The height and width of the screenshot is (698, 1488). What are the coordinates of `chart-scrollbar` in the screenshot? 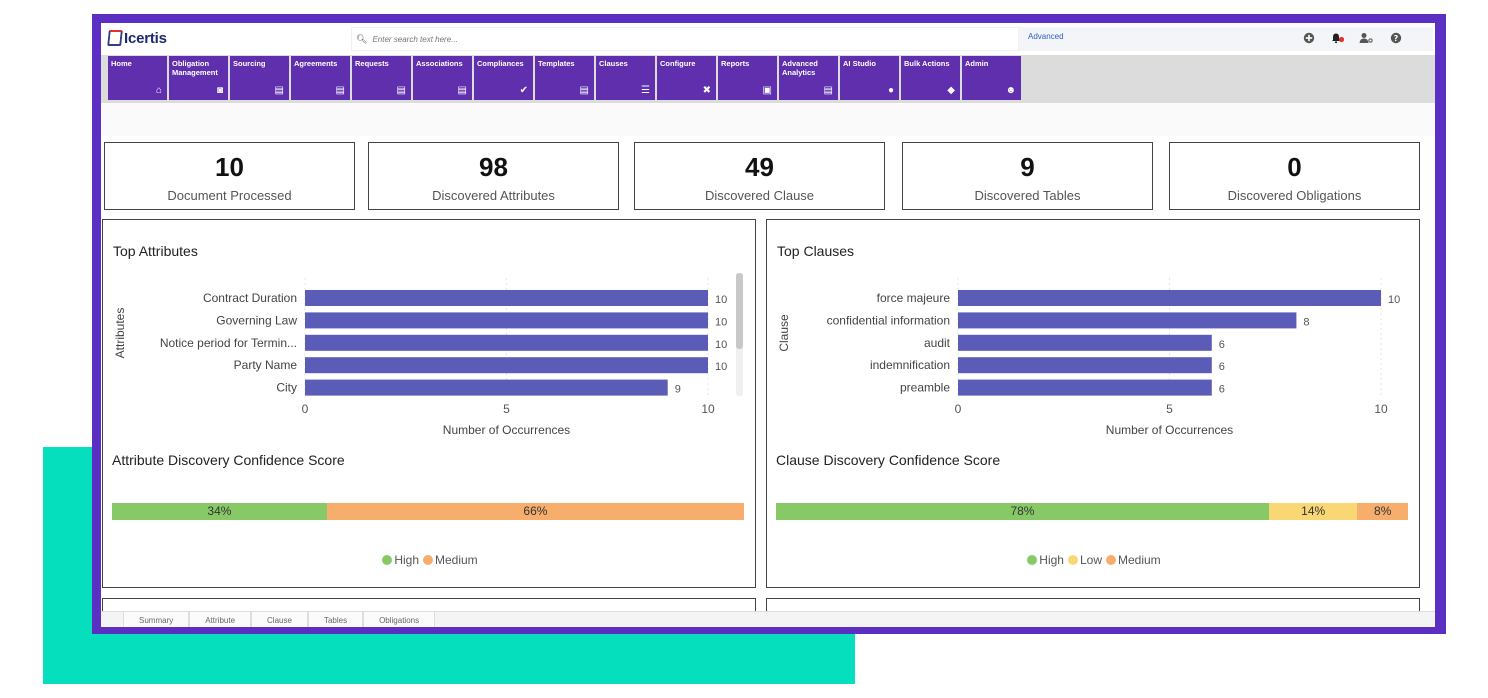 It's located at (739, 334).